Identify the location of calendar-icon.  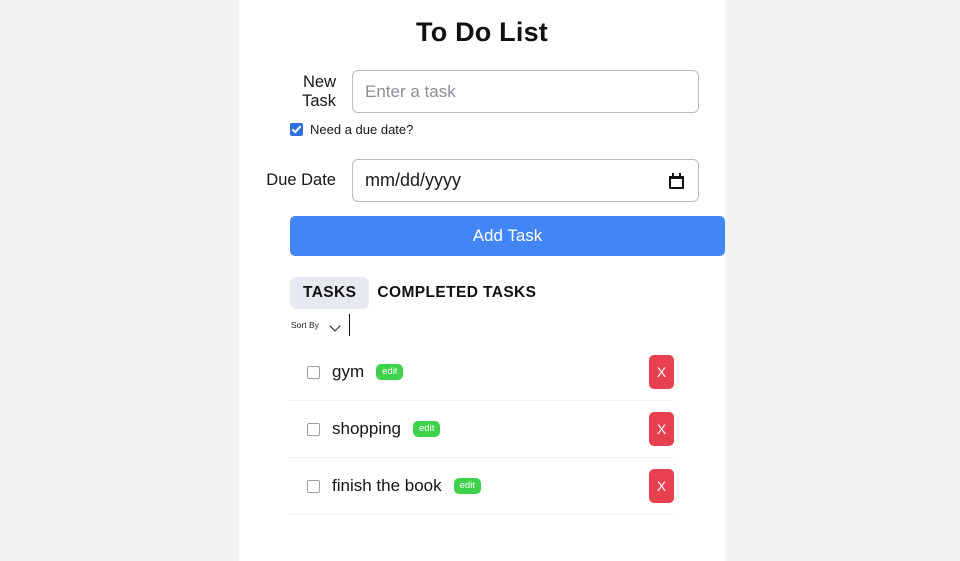
(676, 180).